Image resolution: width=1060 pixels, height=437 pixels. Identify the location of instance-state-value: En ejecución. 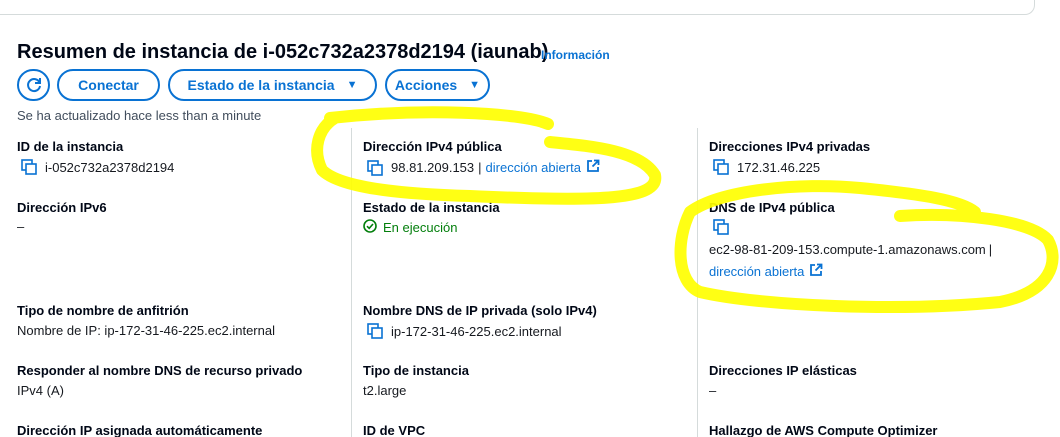
(410, 227).